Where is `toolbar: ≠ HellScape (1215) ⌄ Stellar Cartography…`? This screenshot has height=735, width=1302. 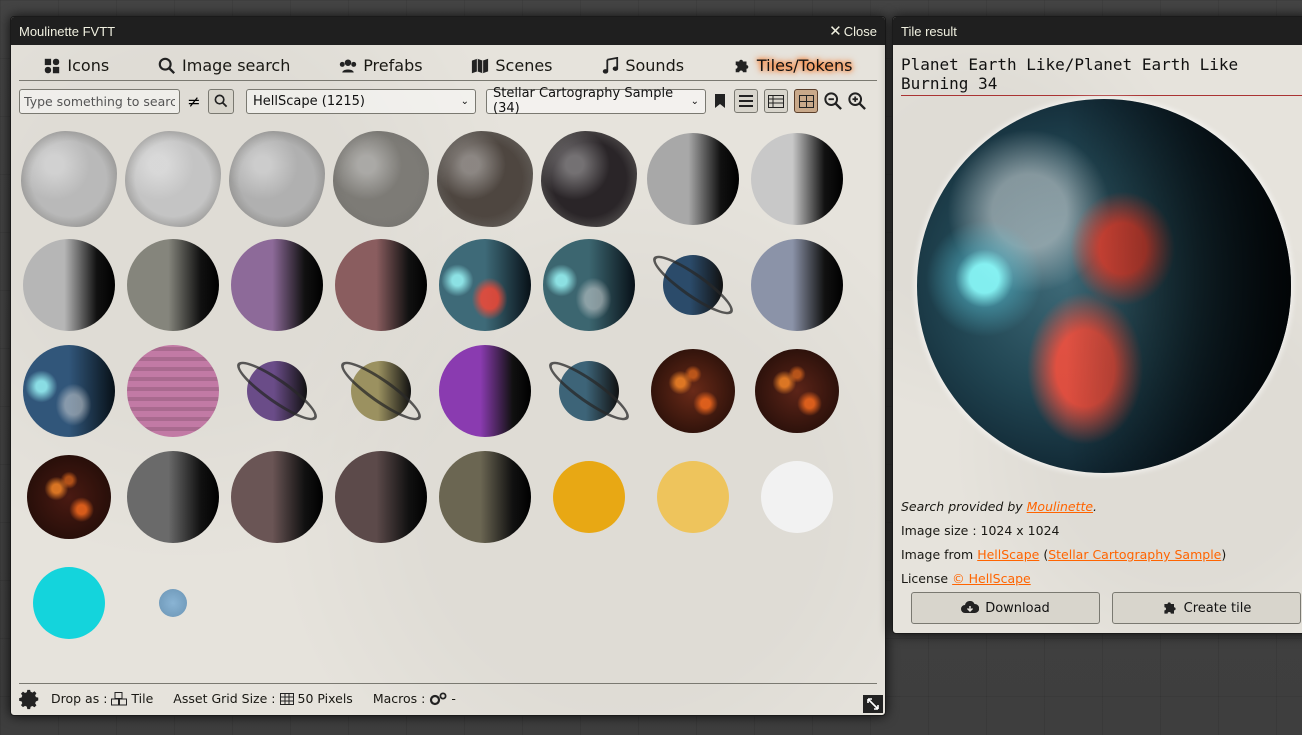 toolbar: ≠ HellScape (1215) ⌄ Stellar Cartography… is located at coordinates (448, 101).